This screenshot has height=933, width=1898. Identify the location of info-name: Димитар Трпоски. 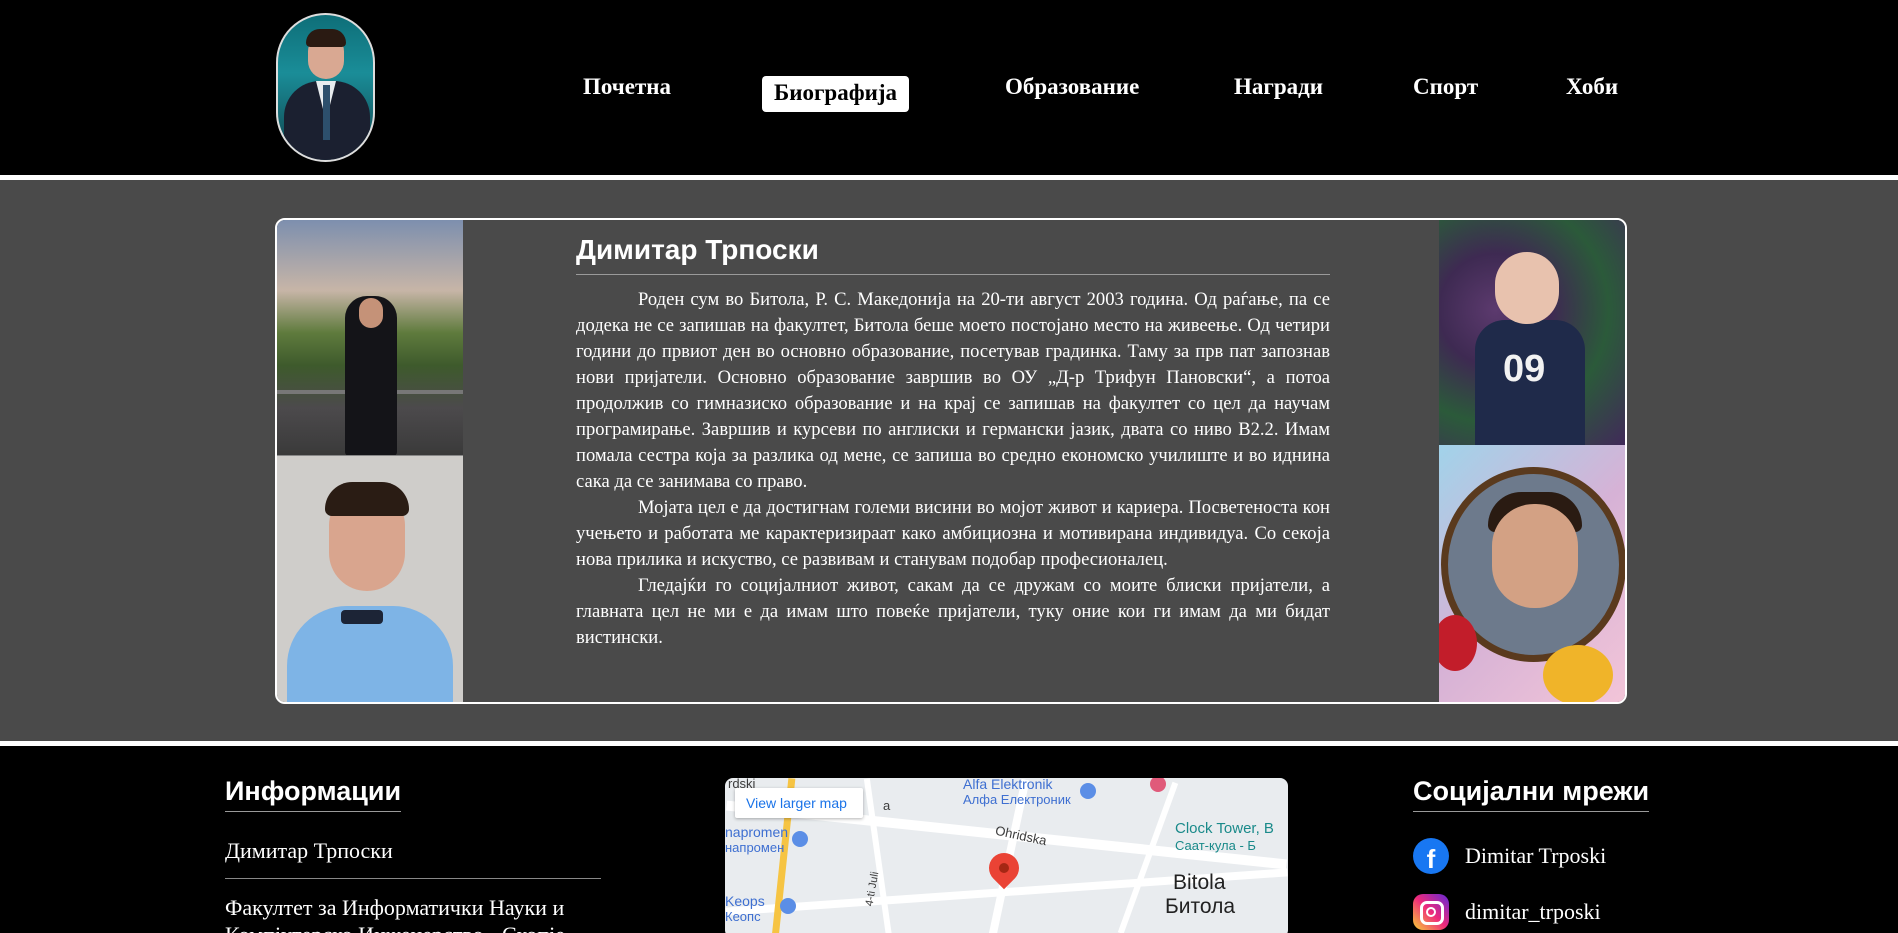
(413, 858).